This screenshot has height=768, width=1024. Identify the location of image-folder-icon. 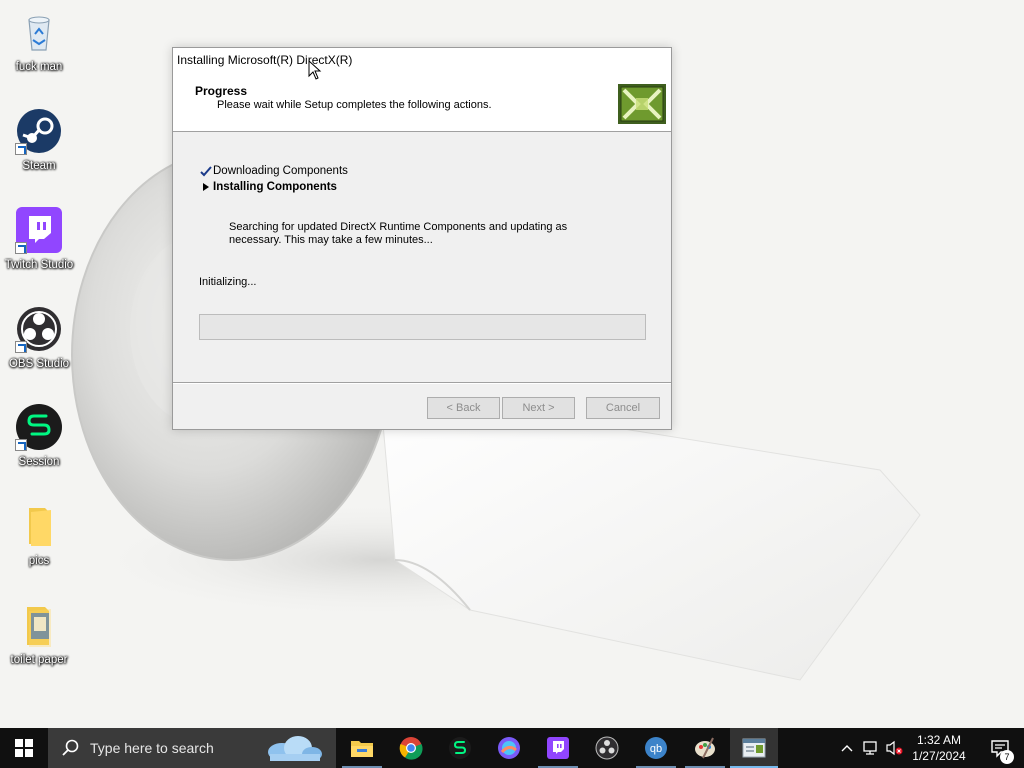
(39, 625).